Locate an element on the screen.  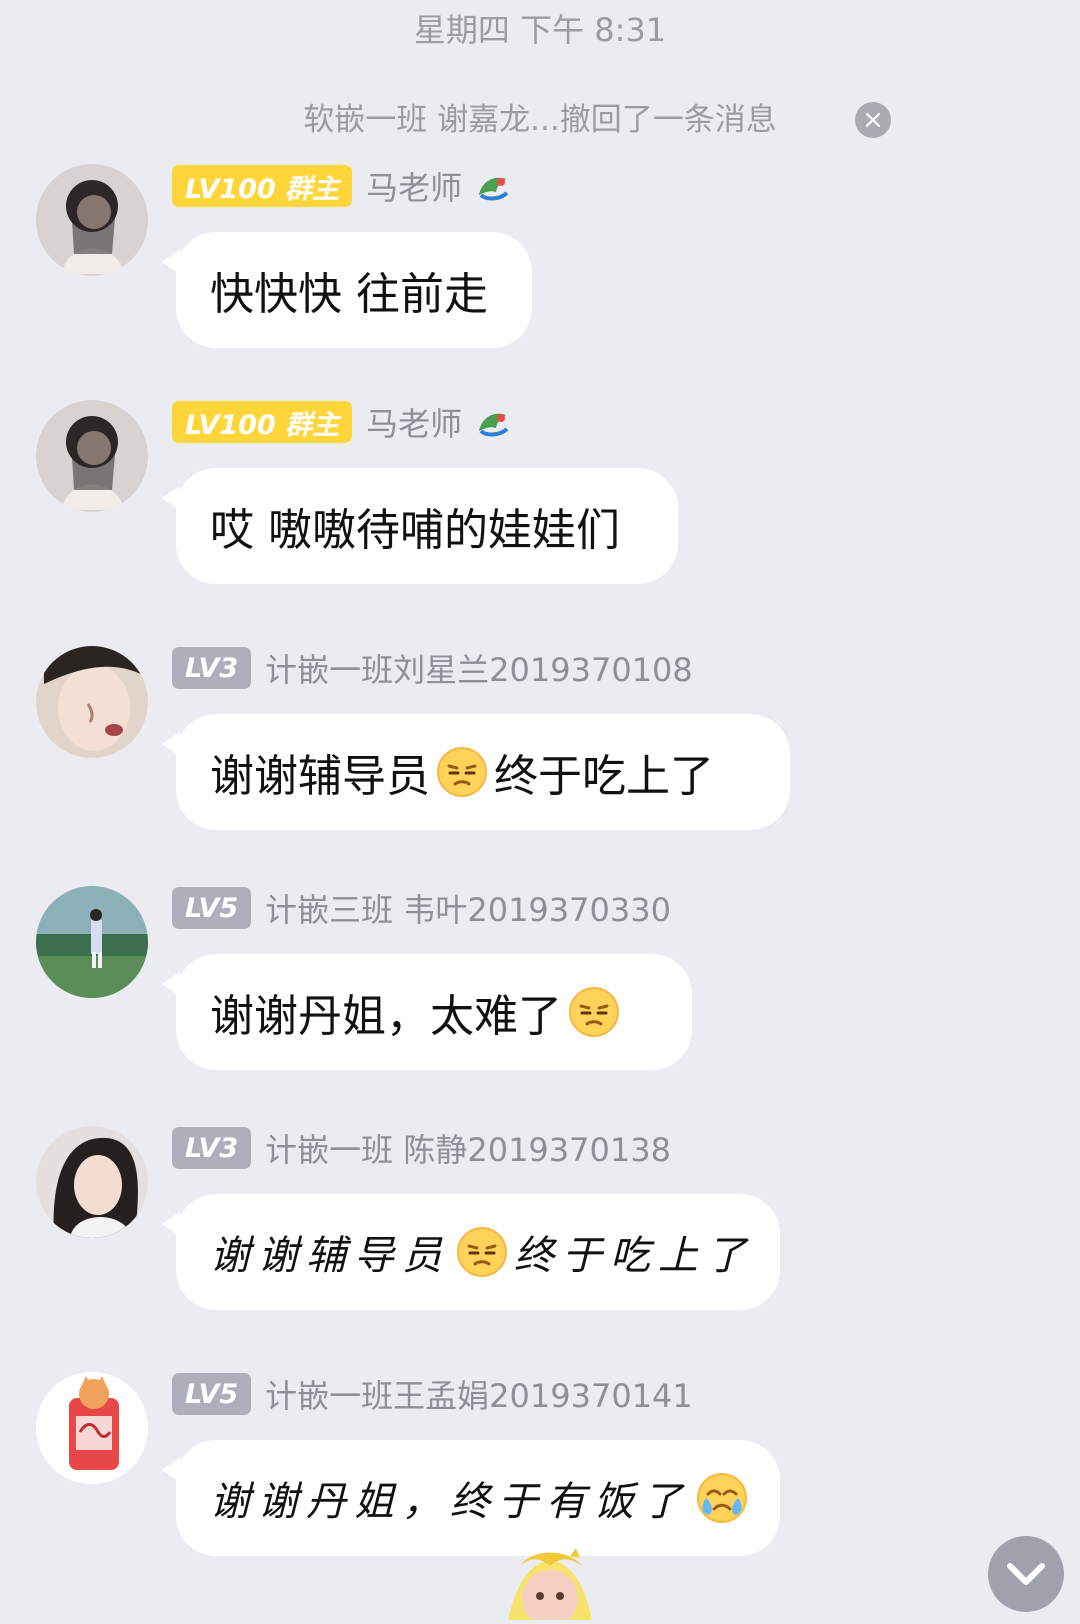
message-item: LV100 群主 马老师 快快快 往前走 is located at coordinates (540, 259).